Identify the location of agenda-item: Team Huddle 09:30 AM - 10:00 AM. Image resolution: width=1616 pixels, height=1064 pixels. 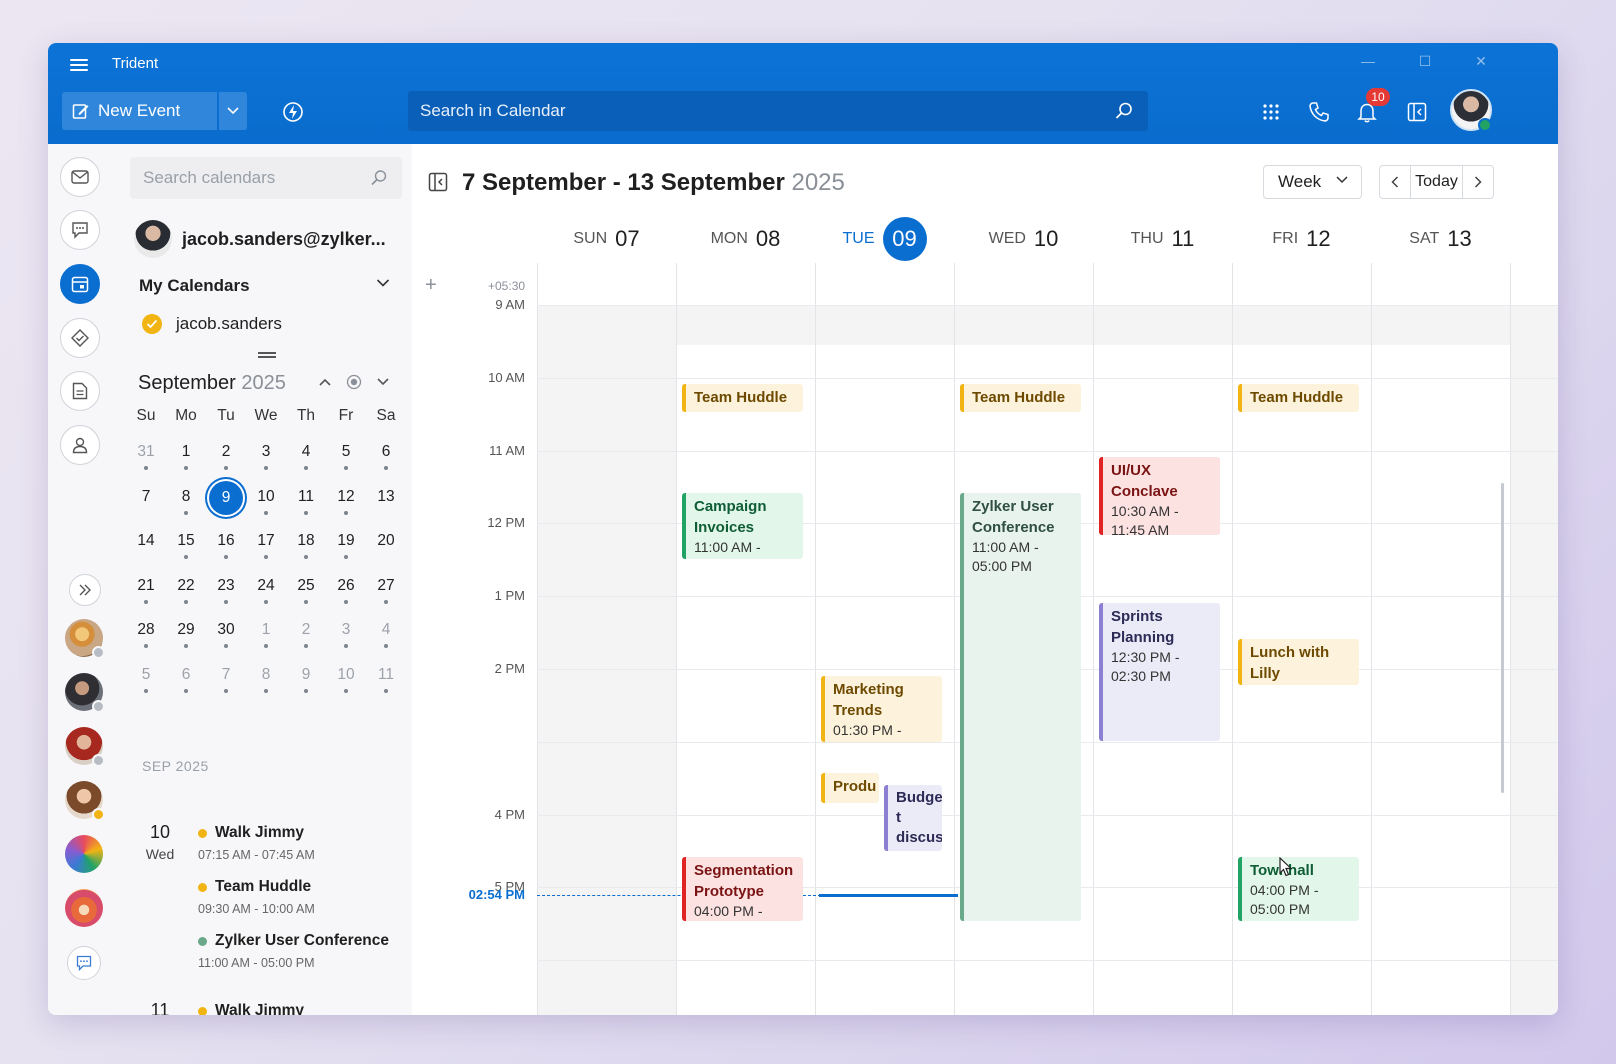
(256, 897).